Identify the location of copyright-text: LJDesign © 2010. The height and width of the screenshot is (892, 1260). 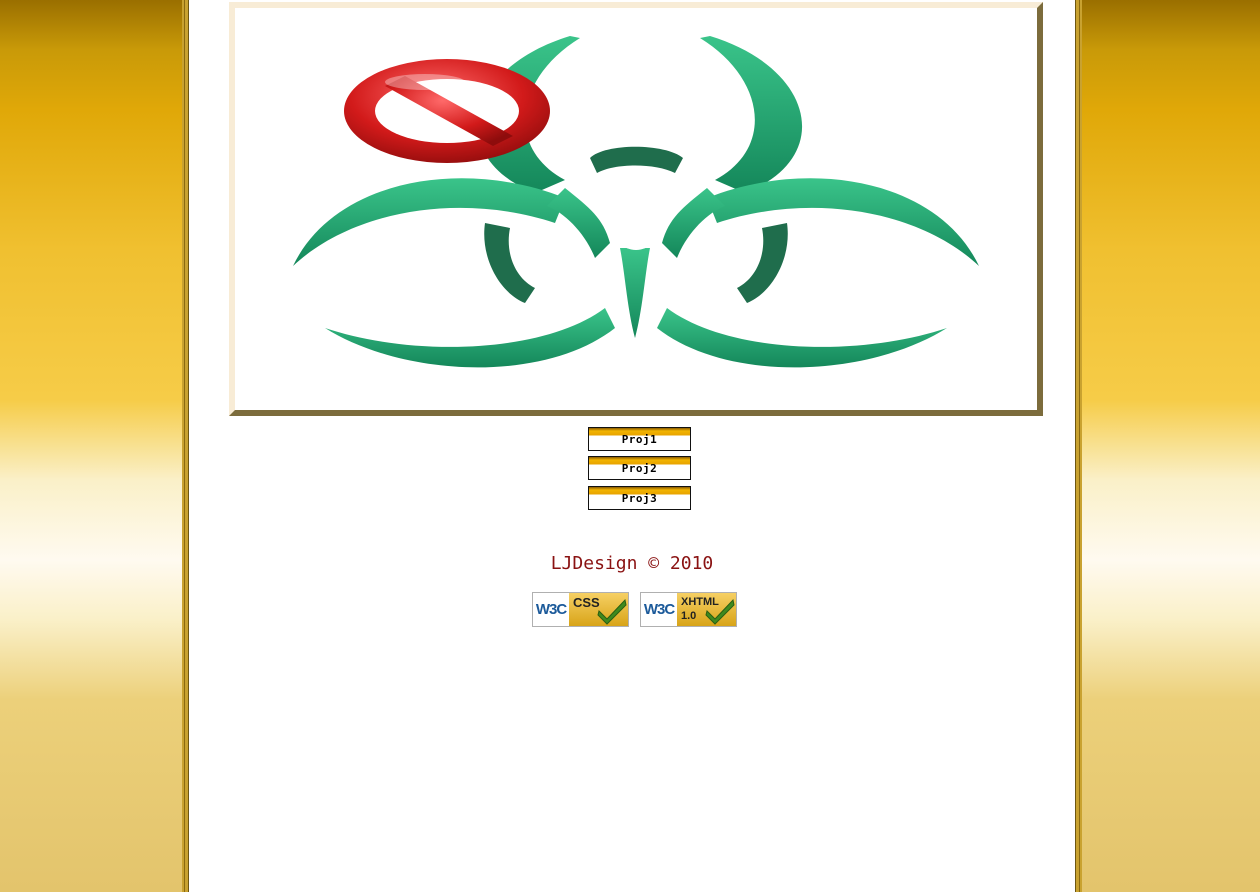
(632, 563).